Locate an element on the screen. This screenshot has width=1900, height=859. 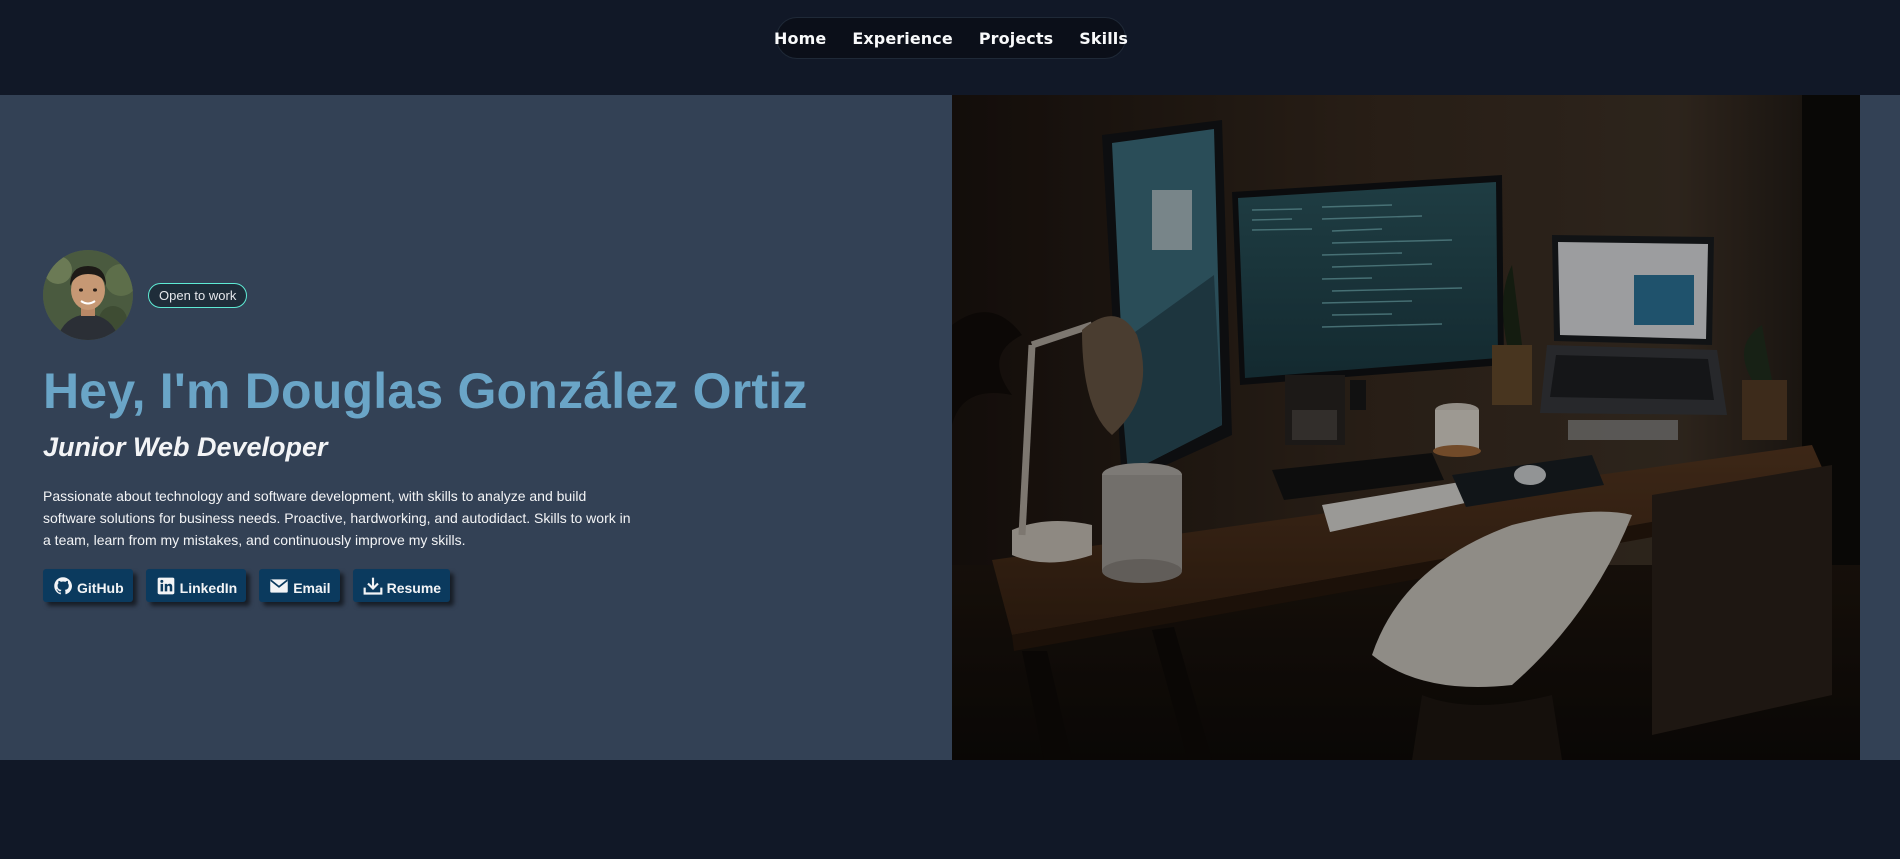
nav-link-experience: Experience is located at coordinates (902, 38).